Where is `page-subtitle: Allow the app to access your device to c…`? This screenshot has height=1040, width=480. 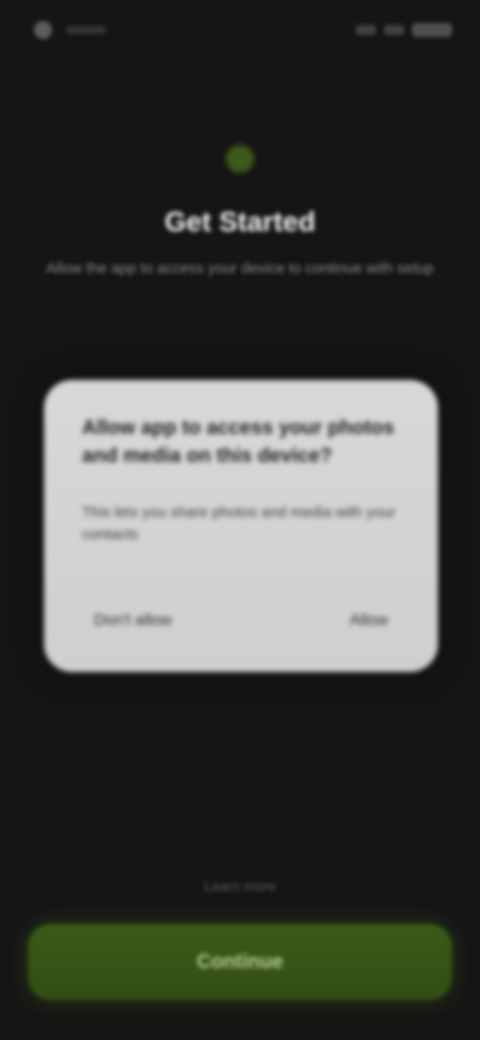 page-subtitle: Allow the app to access your device to c… is located at coordinates (240, 268).